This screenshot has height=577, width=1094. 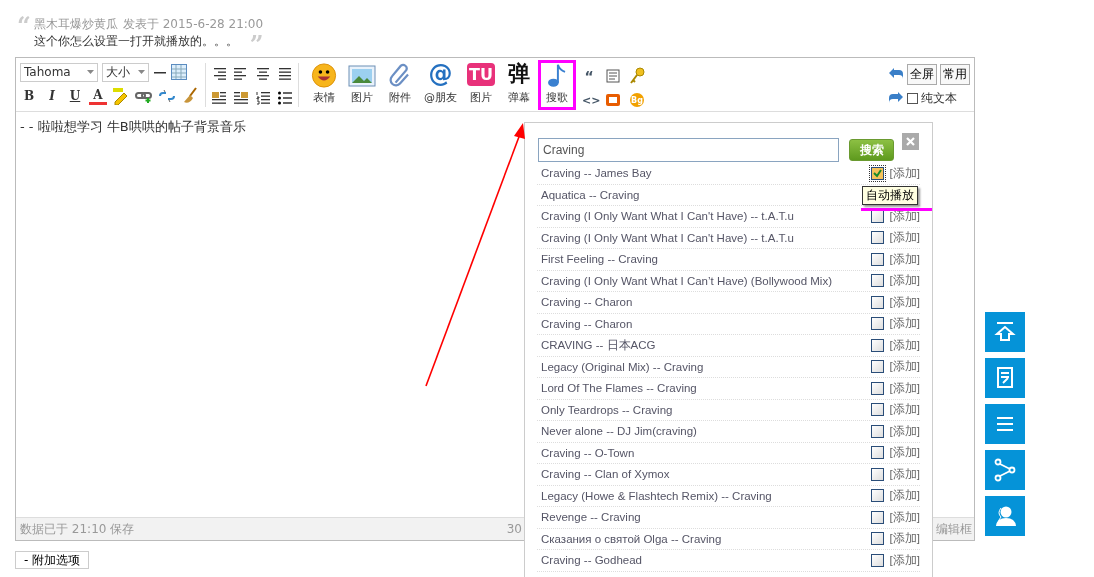 I want to click on toolbar-glyph: 弹, so click(x=519, y=74).